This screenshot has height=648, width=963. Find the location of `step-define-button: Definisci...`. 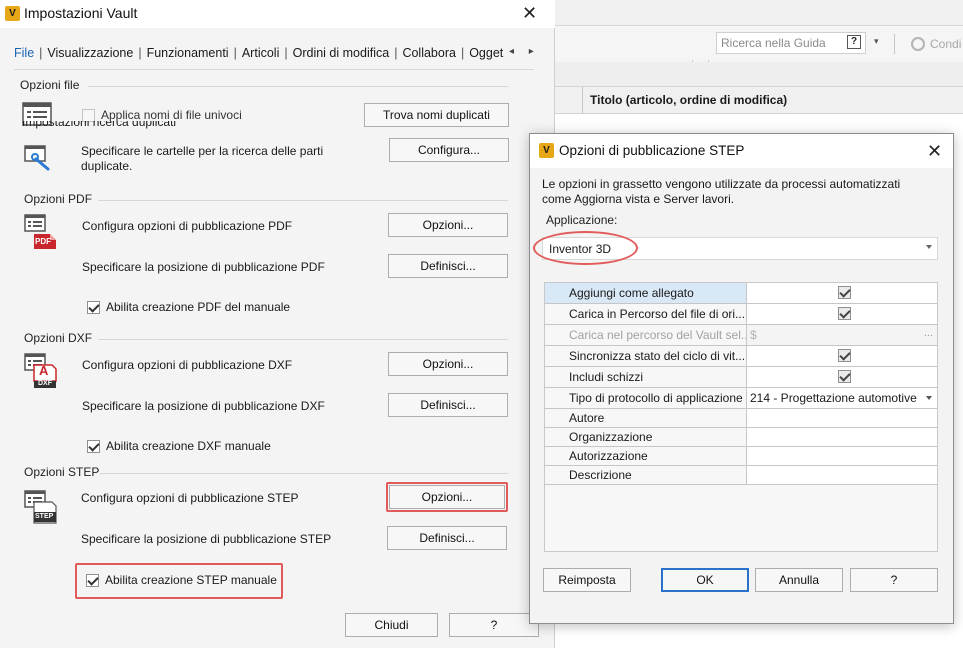

step-define-button: Definisci... is located at coordinates (447, 538).